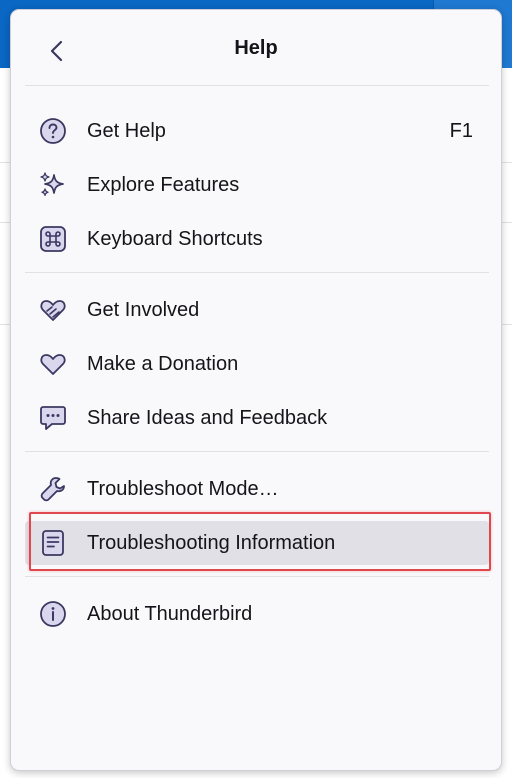 The height and width of the screenshot is (778, 512). What do you see at coordinates (126, 131) in the screenshot?
I see `menu-item-label: Get Help` at bounding box center [126, 131].